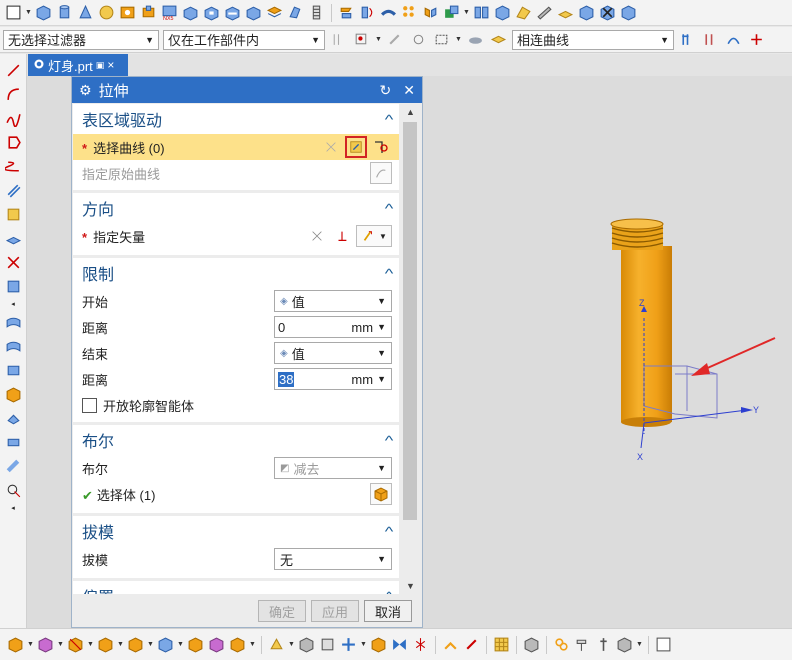 The height and width of the screenshot is (660, 792). I want to click on tool-icon, so click(582, 644).